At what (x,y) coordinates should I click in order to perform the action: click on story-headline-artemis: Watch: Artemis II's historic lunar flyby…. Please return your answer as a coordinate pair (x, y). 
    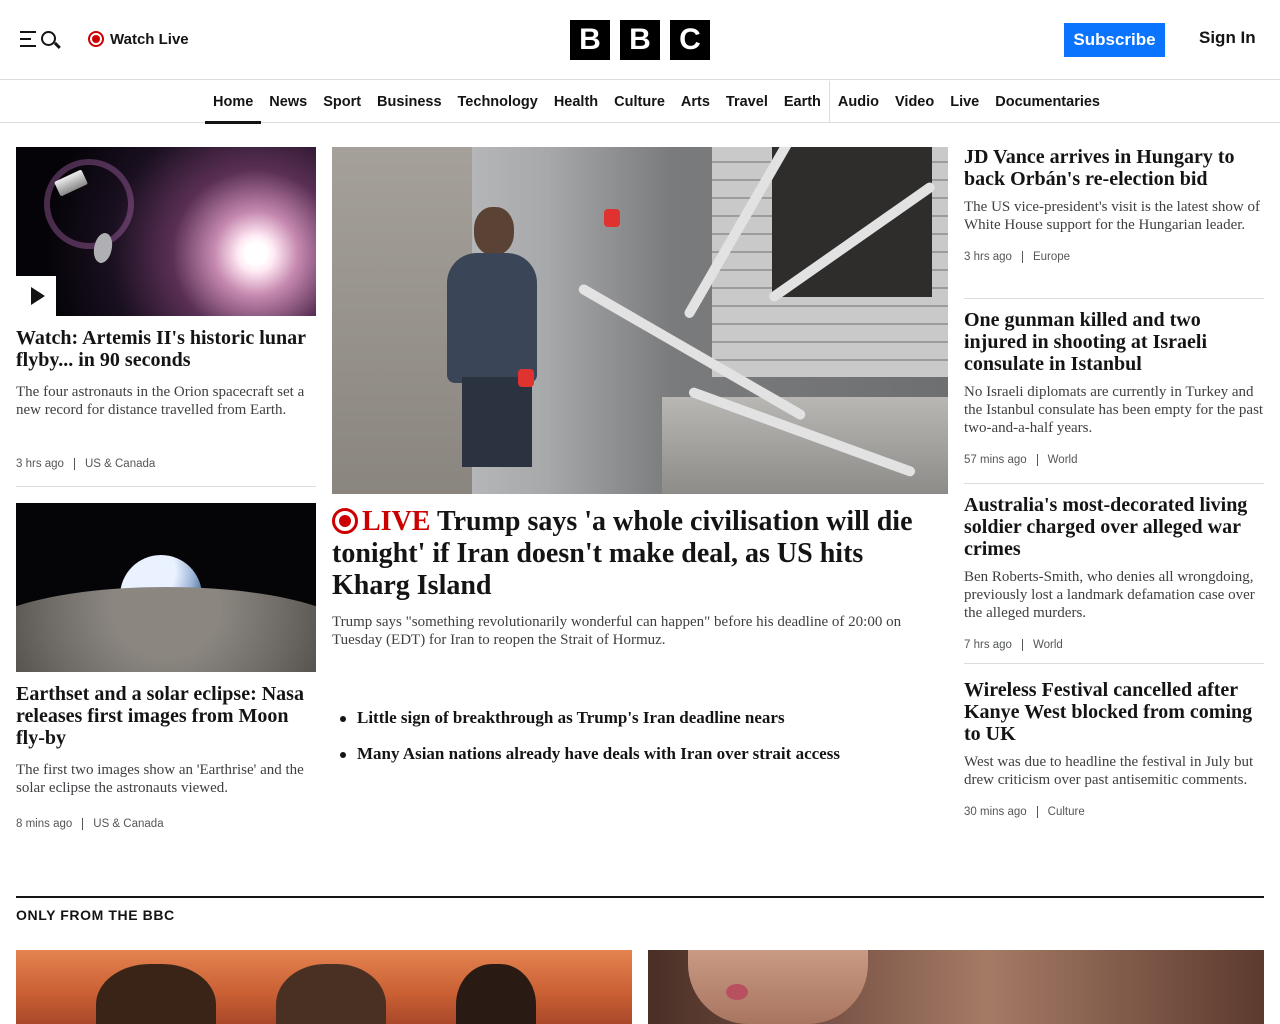
    Looking at the image, I should click on (166, 349).